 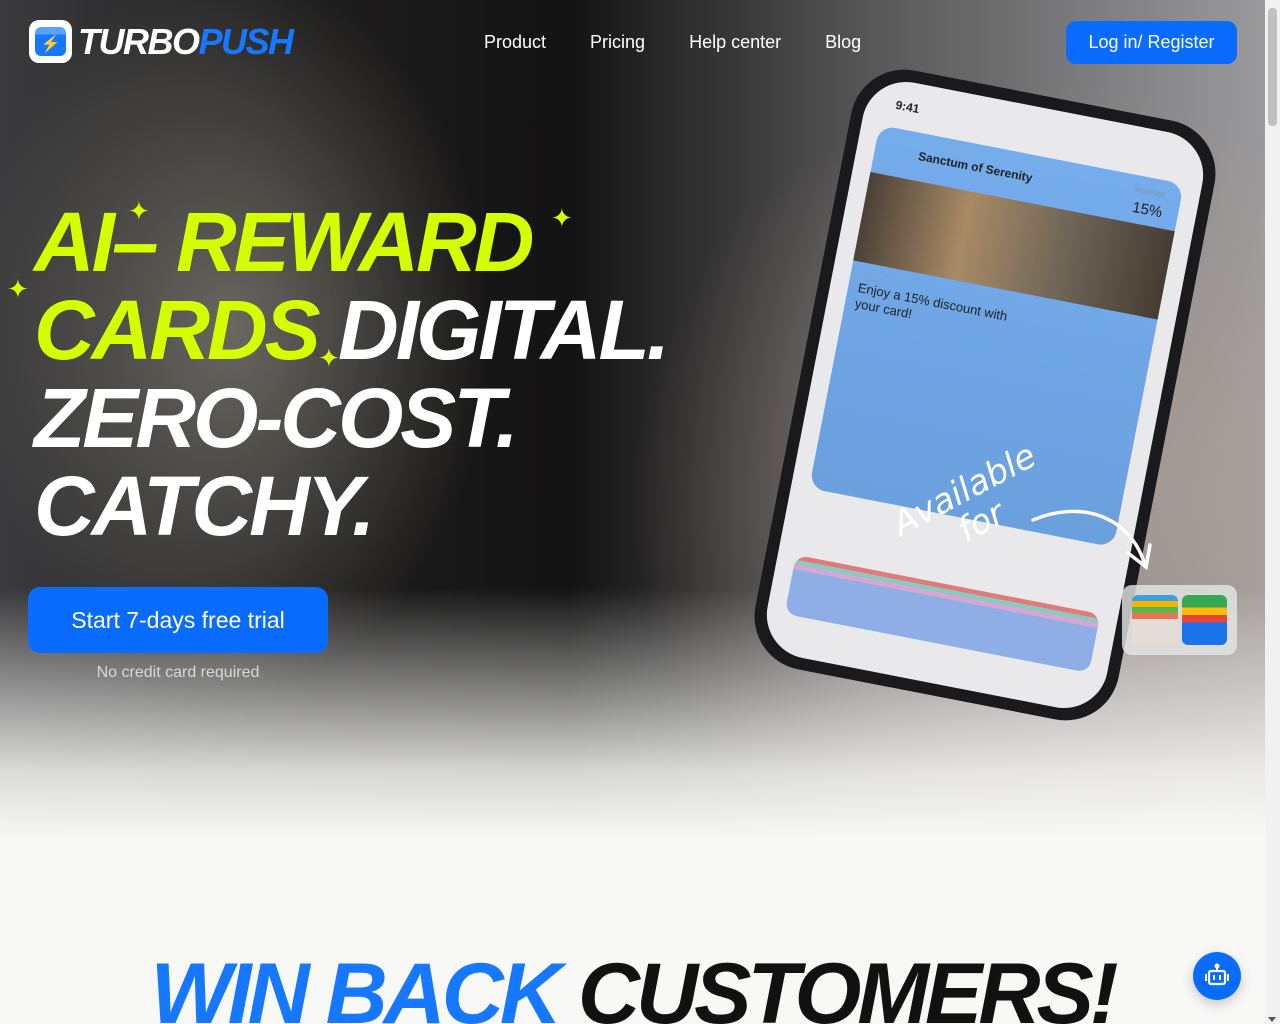 What do you see at coordinates (504, 330) in the screenshot?
I see `headline-digital: DIGITAL.` at bounding box center [504, 330].